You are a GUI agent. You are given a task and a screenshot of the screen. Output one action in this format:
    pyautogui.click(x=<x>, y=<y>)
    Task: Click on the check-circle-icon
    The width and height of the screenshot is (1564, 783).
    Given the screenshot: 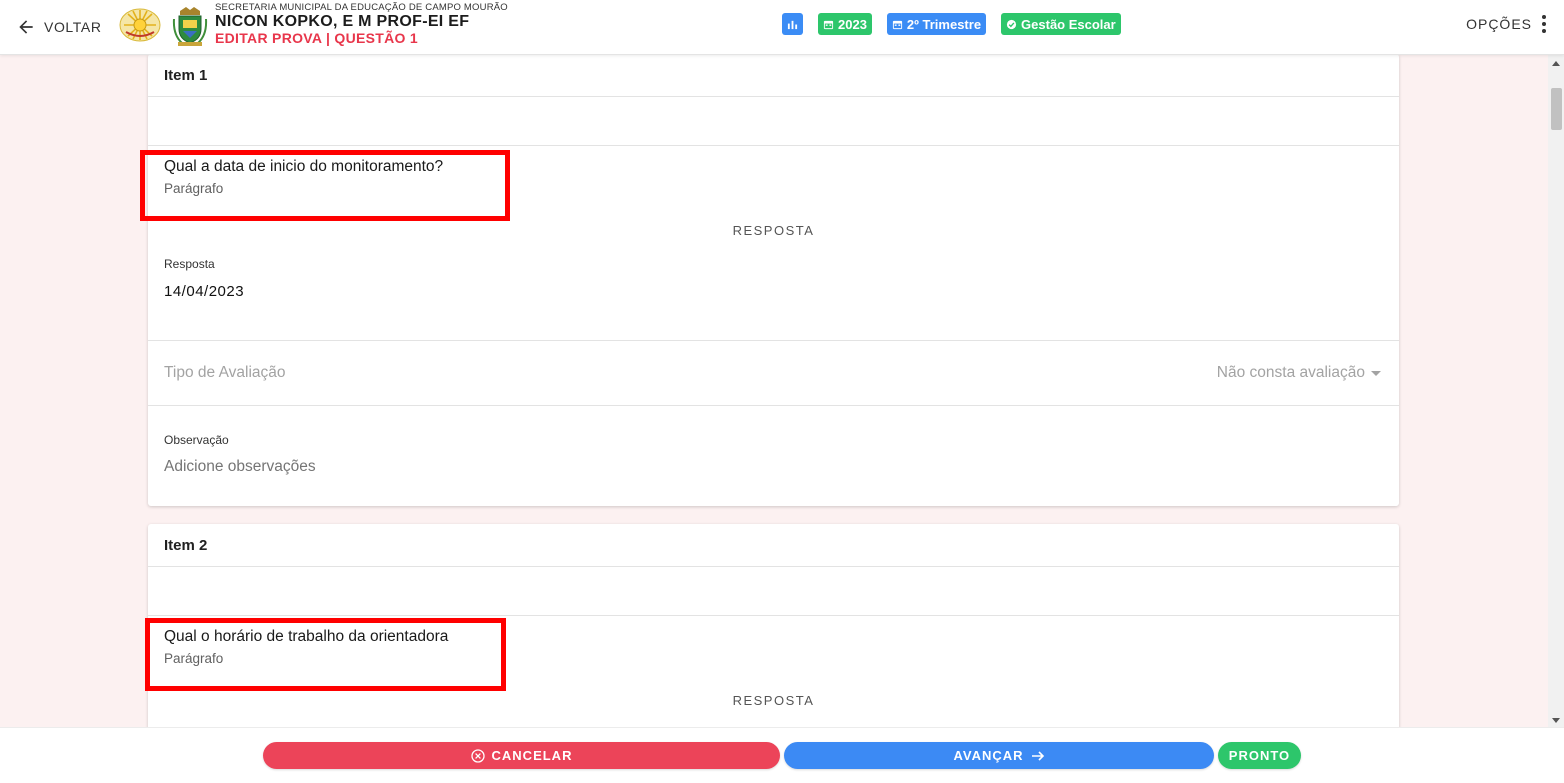 What is the action you would take?
    pyautogui.click(x=1011, y=24)
    